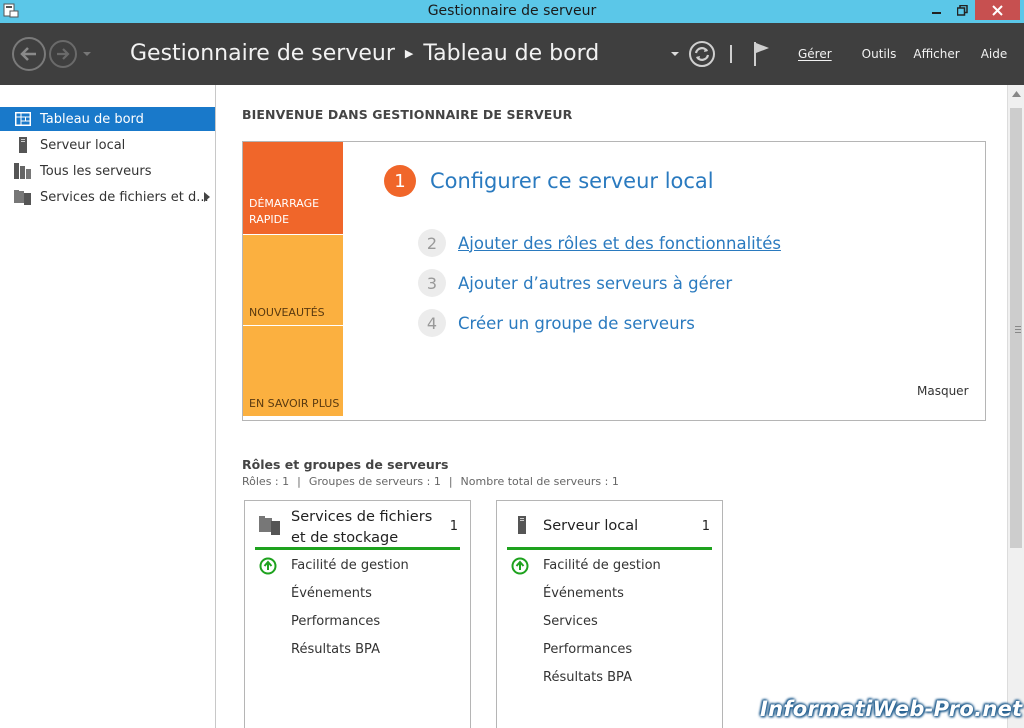 This screenshot has width=1024, height=728. What do you see at coordinates (293, 371) in the screenshot?
I see `tab-learn-more: EN SAVOIR PLUS` at bounding box center [293, 371].